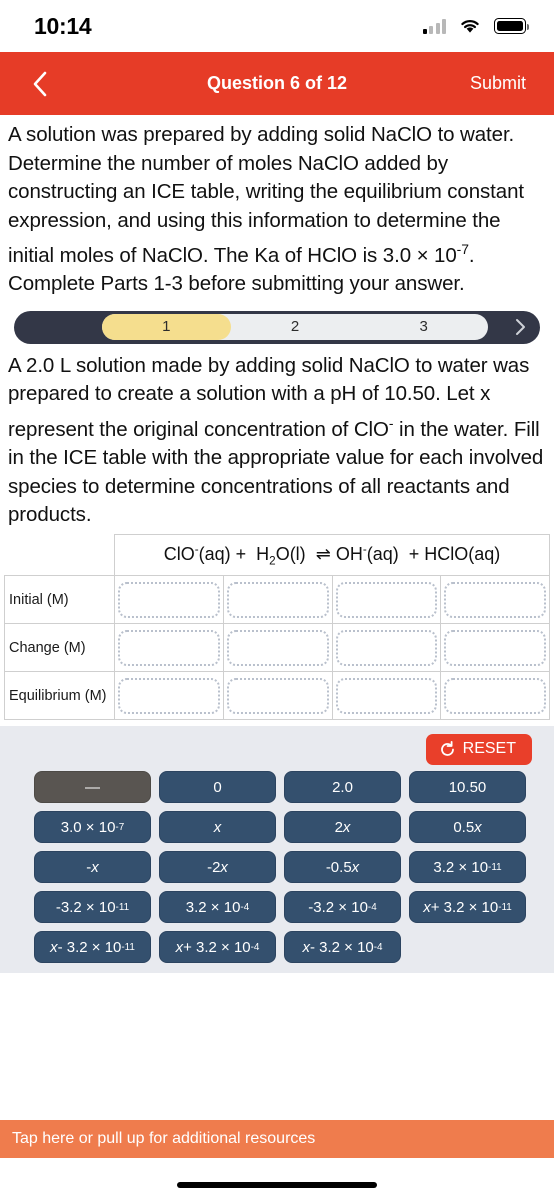  Describe the element at coordinates (217, 787) in the screenshot. I see `answer-tile: 0` at that location.